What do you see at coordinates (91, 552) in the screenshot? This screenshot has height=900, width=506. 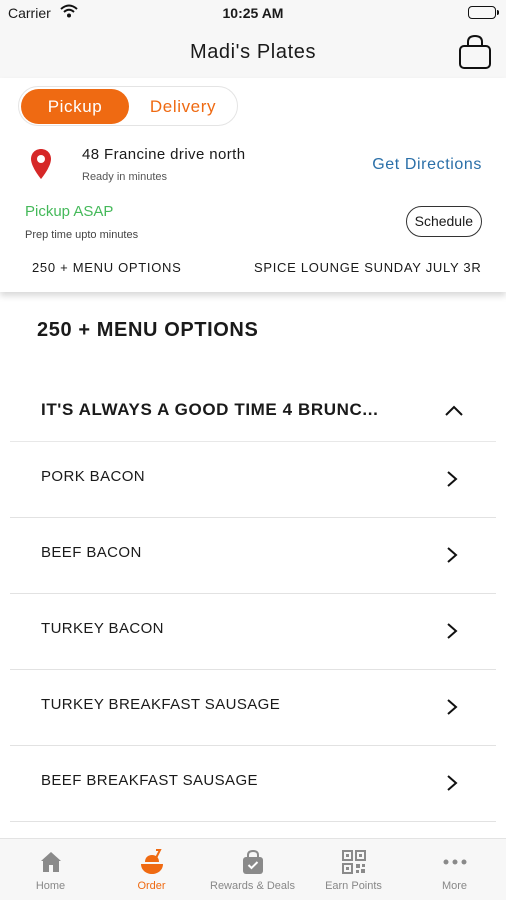 I see `menu-item-label: BEEF BACON` at bounding box center [91, 552].